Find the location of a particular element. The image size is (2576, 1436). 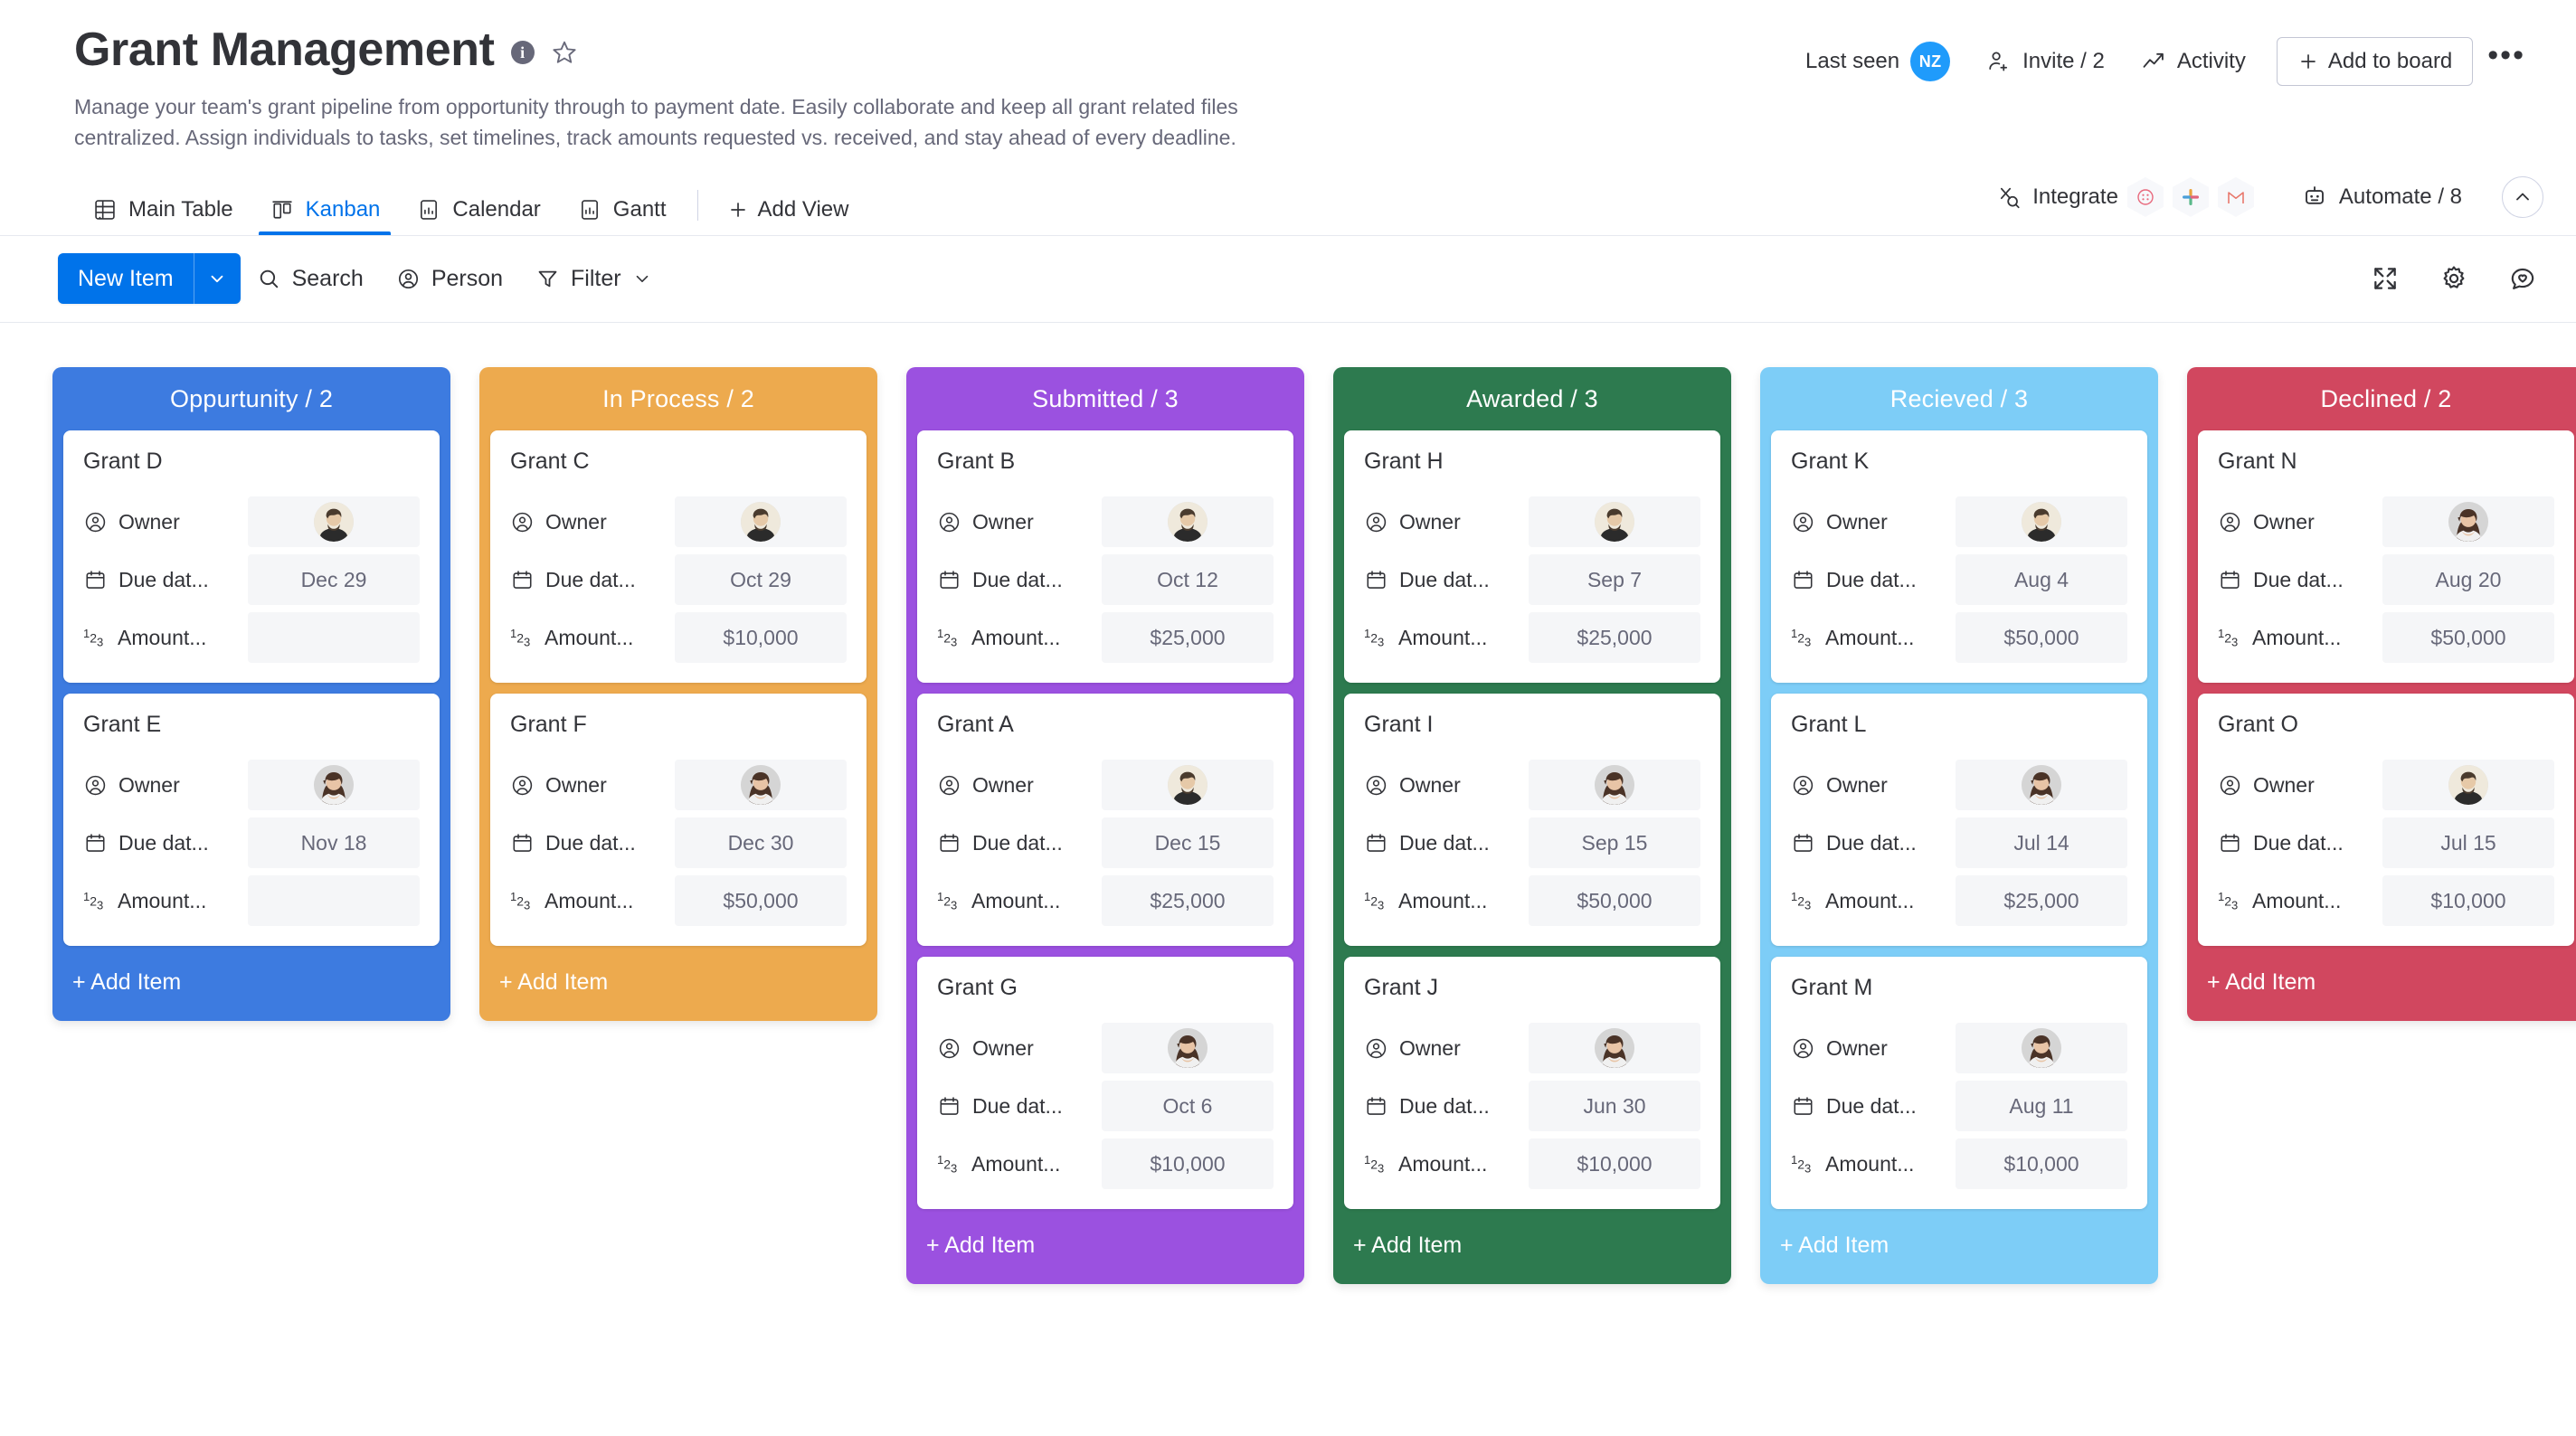

invite-button: Invite / 2 is located at coordinates (2045, 61).